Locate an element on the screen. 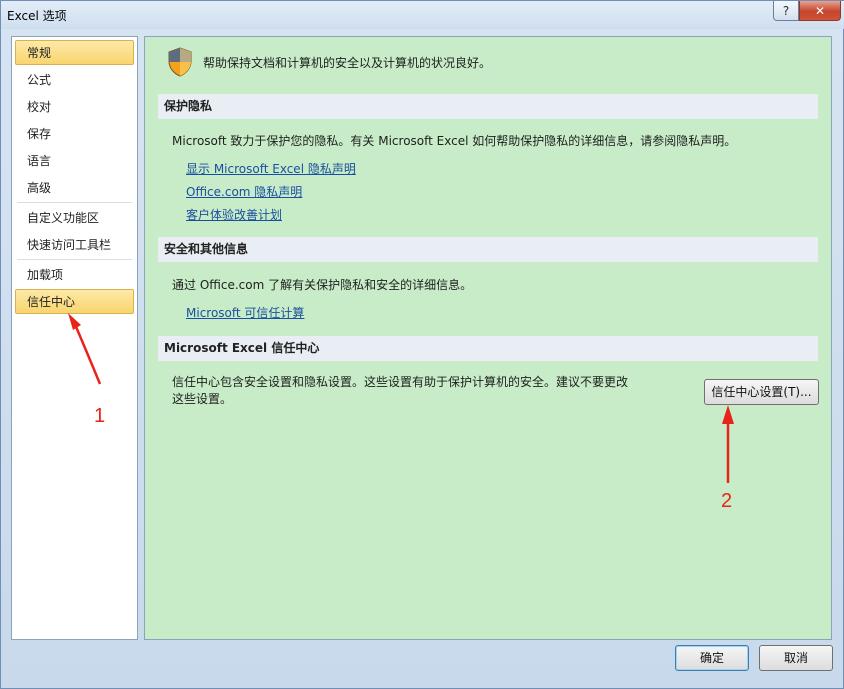 The width and height of the screenshot is (844, 689). window-title: Excel 选项 is located at coordinates (37, 16).